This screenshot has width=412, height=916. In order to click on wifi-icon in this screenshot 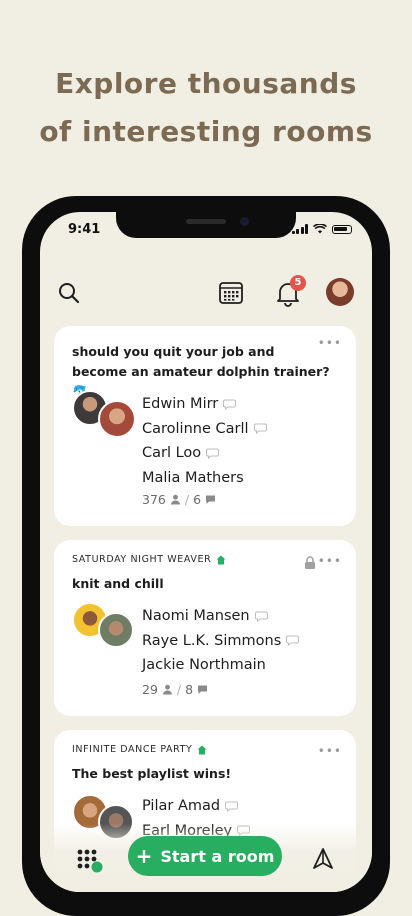, I will do `click(320, 229)`.